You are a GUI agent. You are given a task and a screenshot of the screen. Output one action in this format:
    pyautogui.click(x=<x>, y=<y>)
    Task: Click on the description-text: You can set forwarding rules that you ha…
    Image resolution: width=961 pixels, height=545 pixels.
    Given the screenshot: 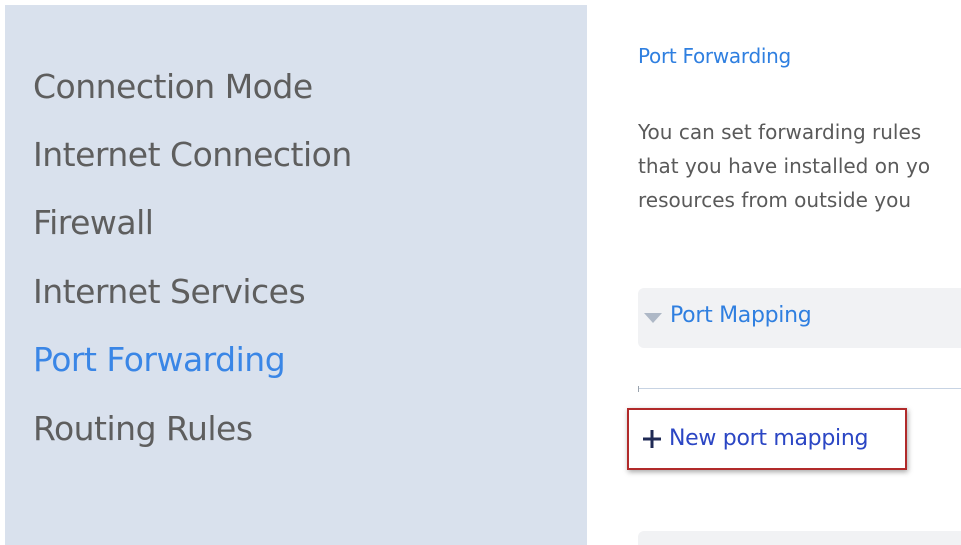 What is the action you would take?
    pyautogui.click(x=799, y=166)
    